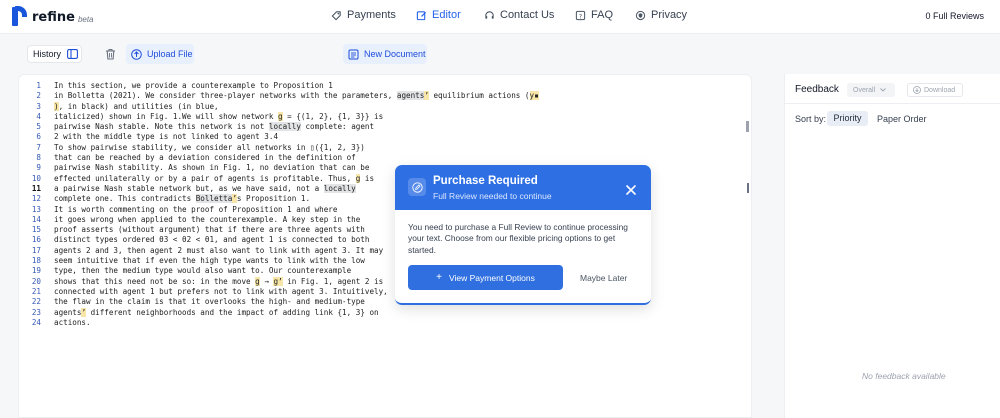 The image size is (1000, 418). What do you see at coordinates (817, 89) in the screenshot?
I see `feedback-title: Feedback` at bounding box center [817, 89].